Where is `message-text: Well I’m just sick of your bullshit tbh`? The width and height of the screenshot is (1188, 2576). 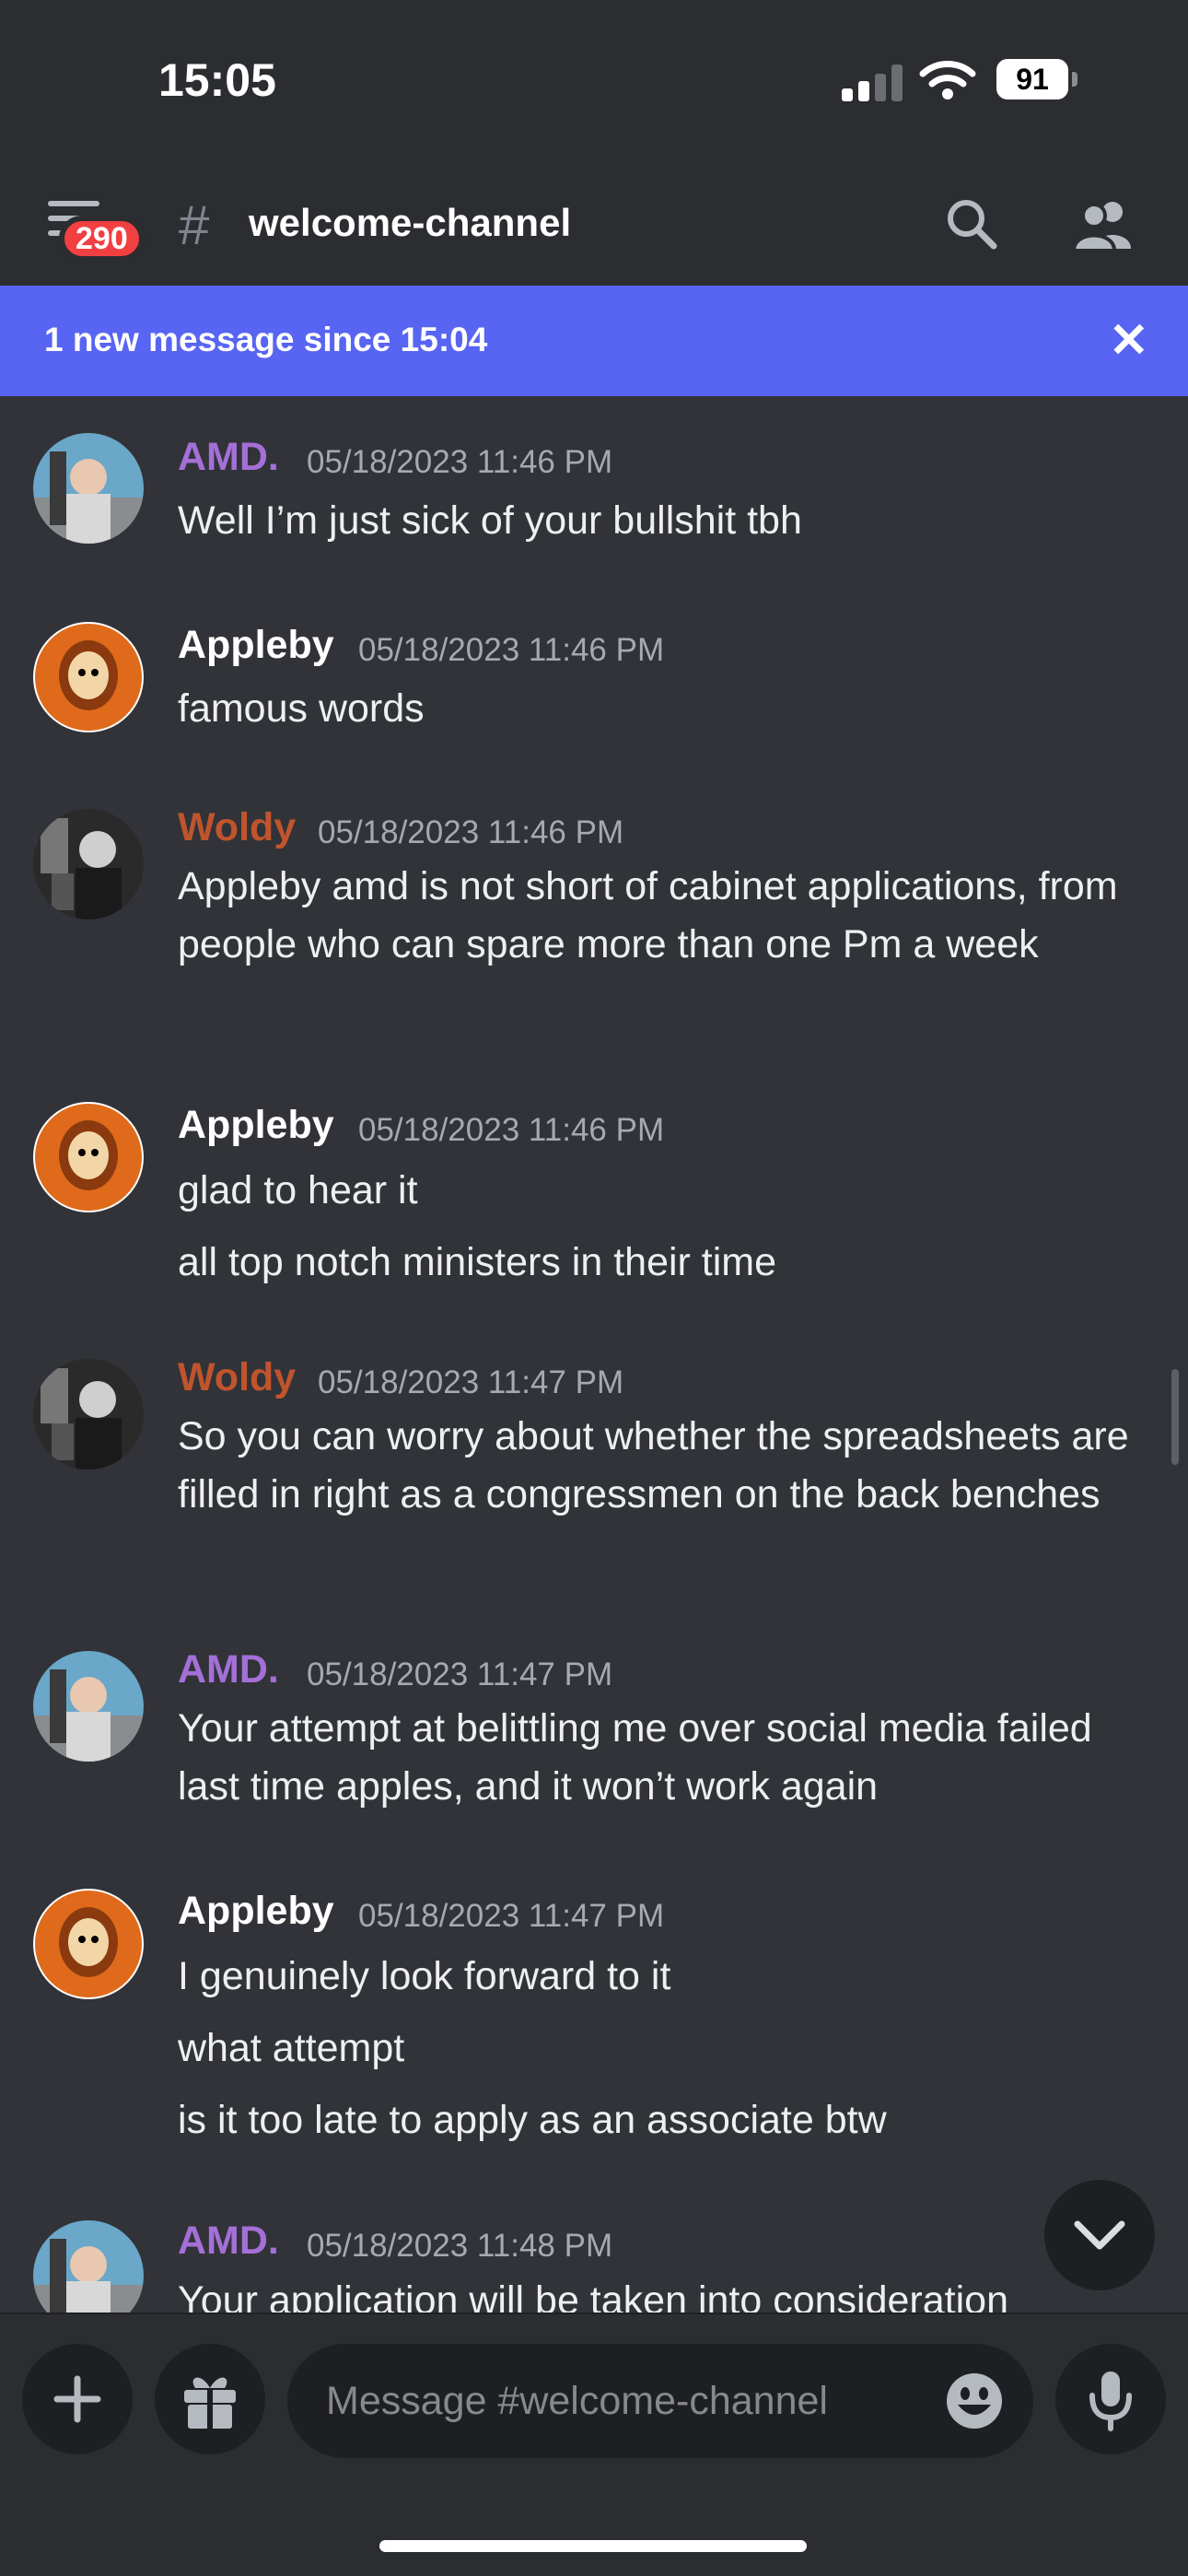
message-text: Well I’m just sick of your bullshit tbh is located at coordinates (490, 520).